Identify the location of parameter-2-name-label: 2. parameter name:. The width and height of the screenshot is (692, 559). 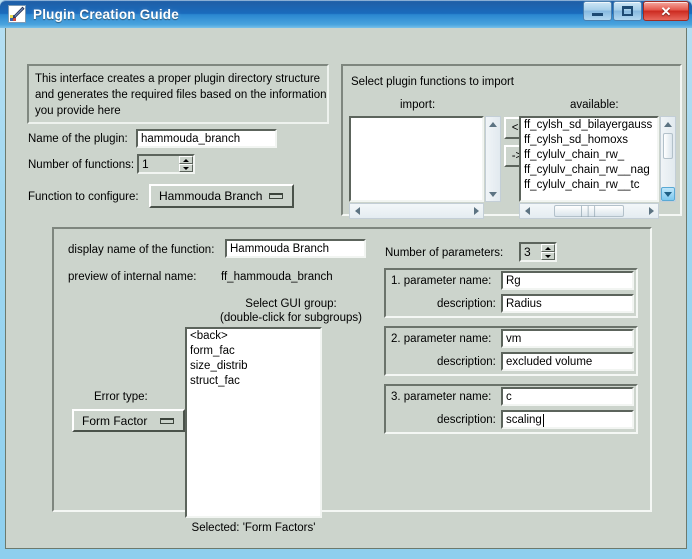
(441, 339).